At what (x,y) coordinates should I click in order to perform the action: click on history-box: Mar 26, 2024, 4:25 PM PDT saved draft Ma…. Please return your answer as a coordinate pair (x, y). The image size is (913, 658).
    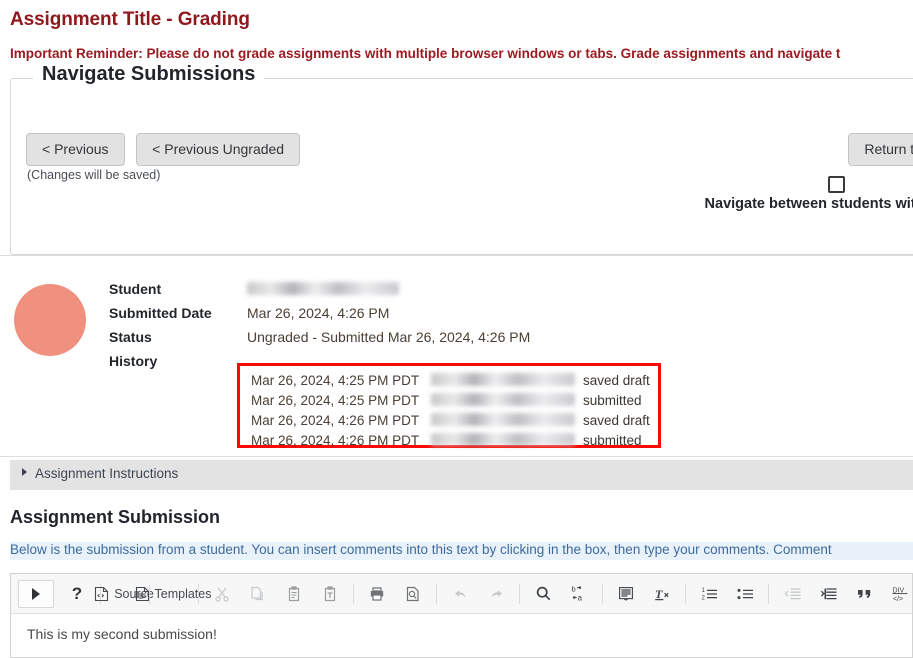
    Looking at the image, I should click on (449, 405).